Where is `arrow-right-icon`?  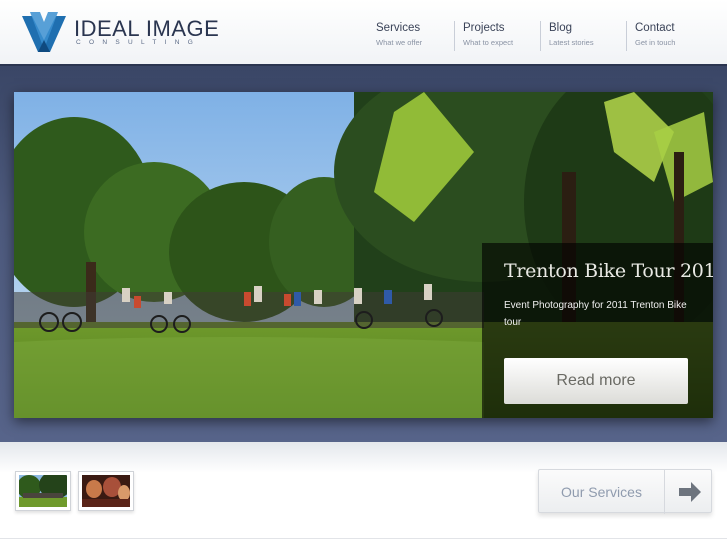 arrow-right-icon is located at coordinates (688, 492).